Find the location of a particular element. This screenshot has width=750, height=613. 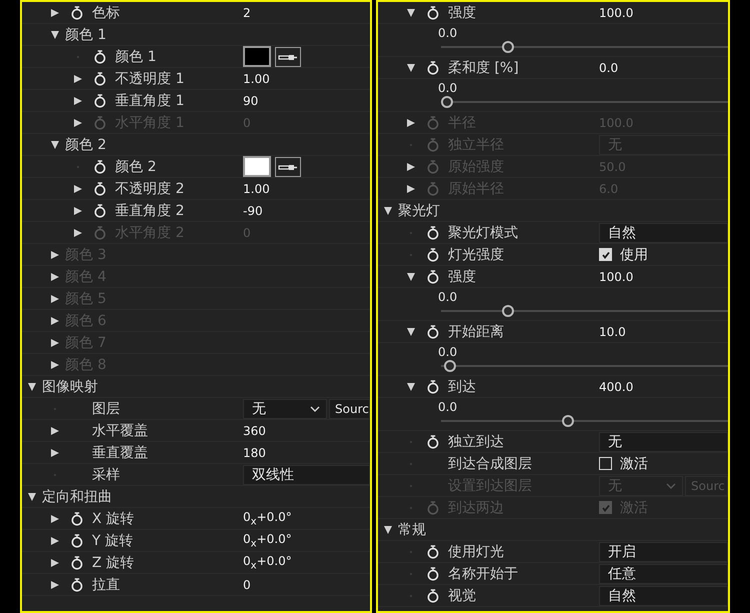

layer-dropdown: 无 is located at coordinates (285, 408).